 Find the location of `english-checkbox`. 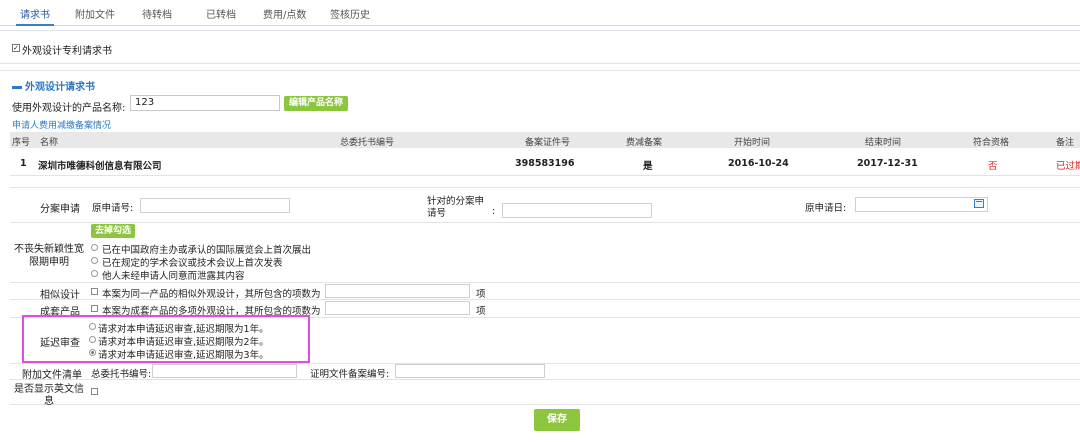

english-checkbox is located at coordinates (94, 391).